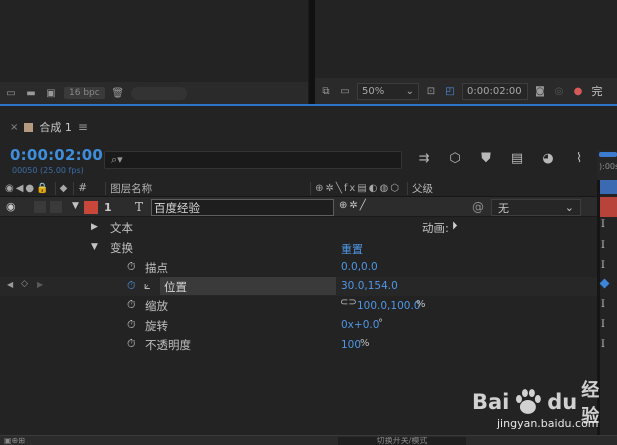 The image size is (617, 445). I want to click on fit-frame-icon: ⊡, so click(431, 91).